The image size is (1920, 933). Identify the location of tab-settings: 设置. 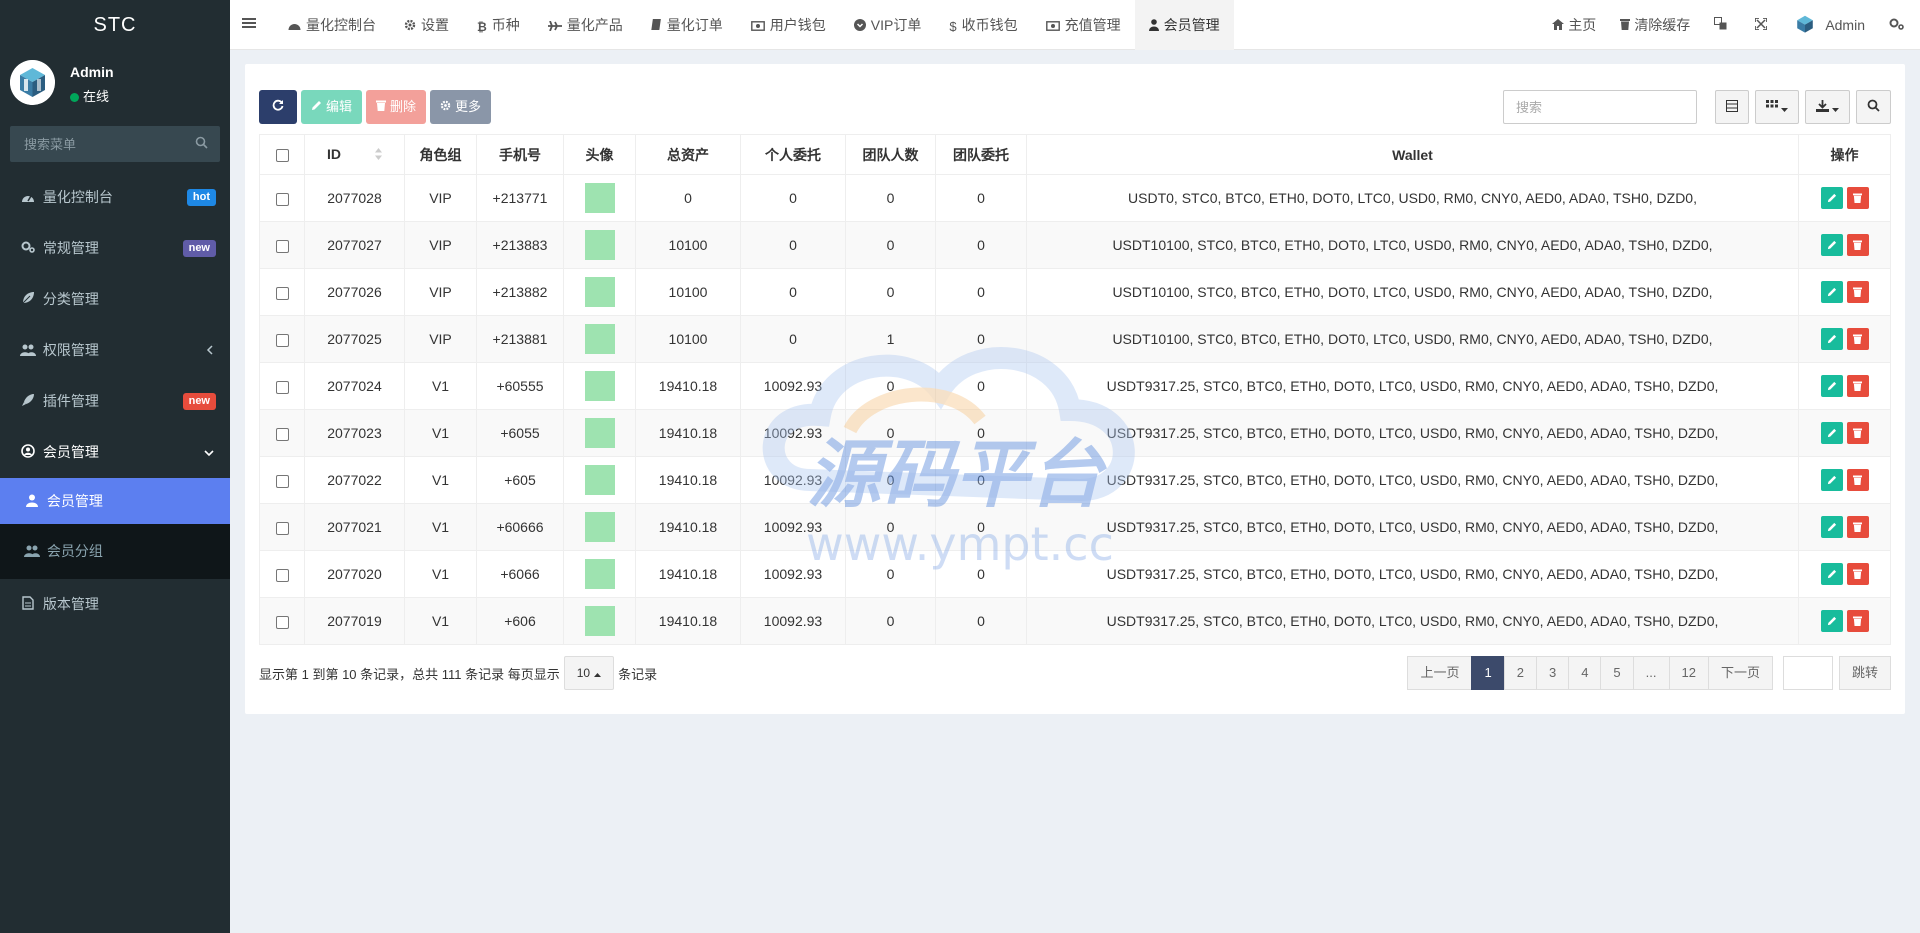
(426, 25).